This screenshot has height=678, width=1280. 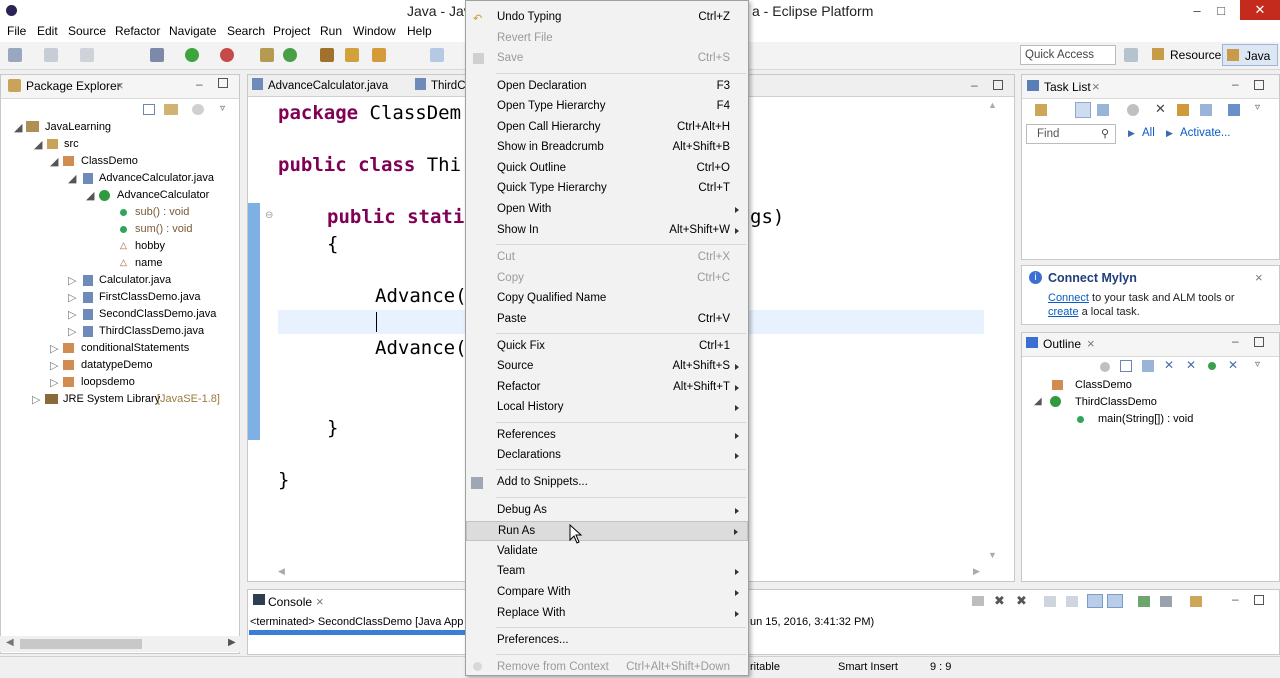 I want to click on clear-console-icon, so click(x=1050, y=601).